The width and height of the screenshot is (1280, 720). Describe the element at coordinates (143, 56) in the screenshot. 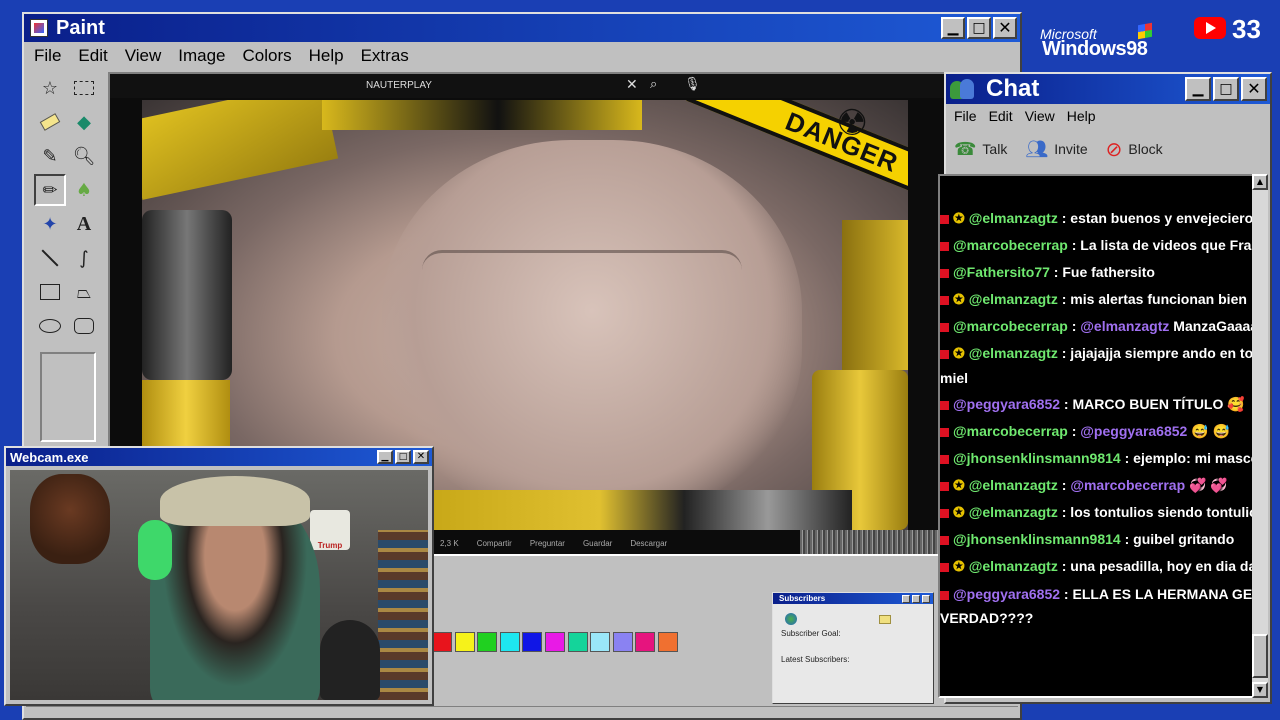

I see `menu-view: View` at that location.